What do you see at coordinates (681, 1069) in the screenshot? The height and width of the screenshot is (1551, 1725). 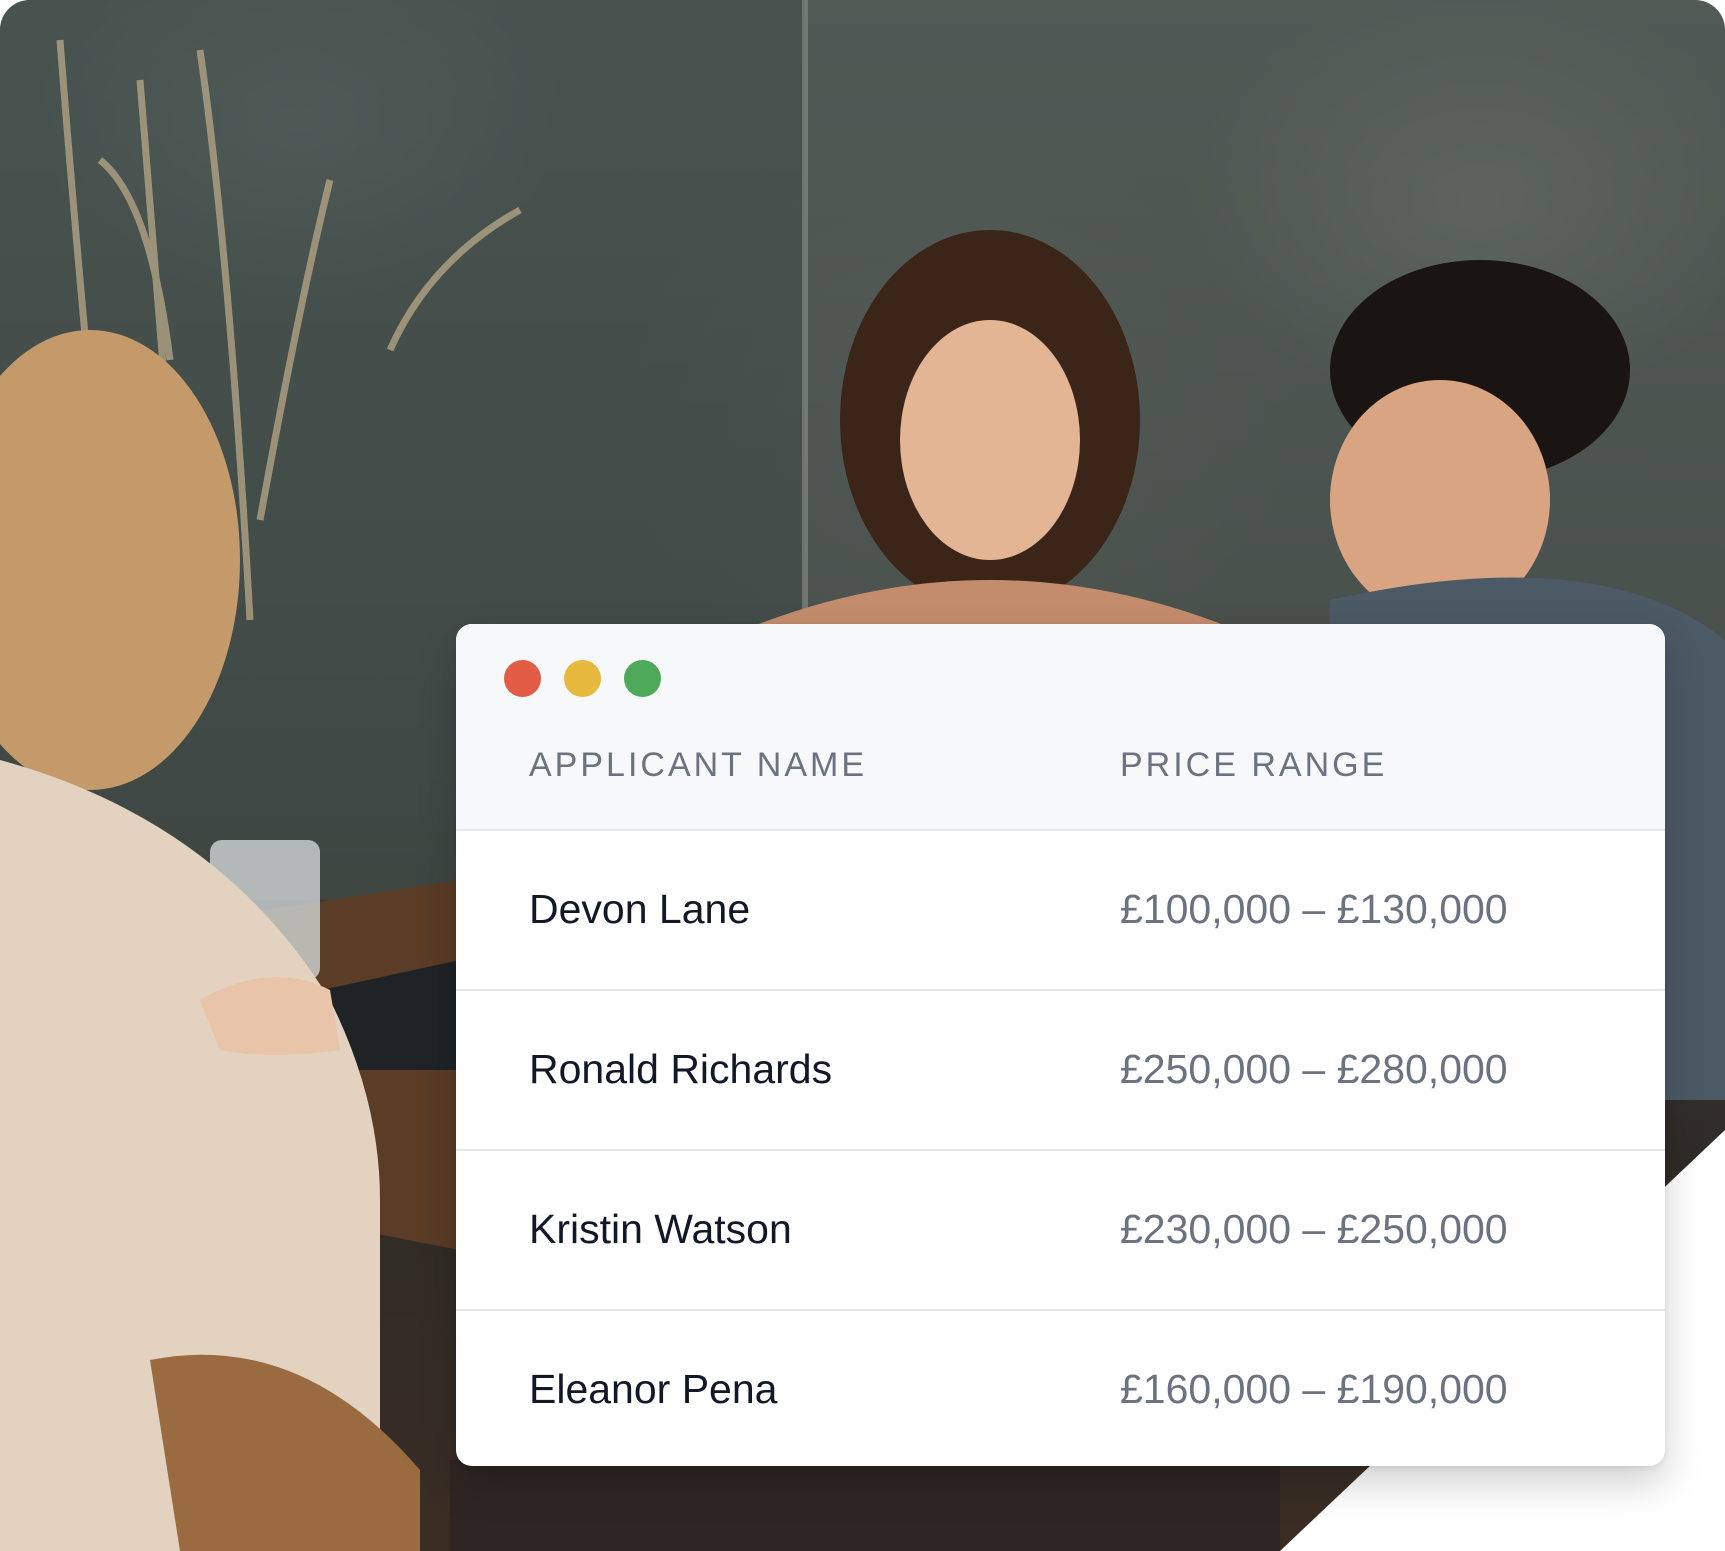 I see `applicant-name-cell: Ronald Richards` at bounding box center [681, 1069].